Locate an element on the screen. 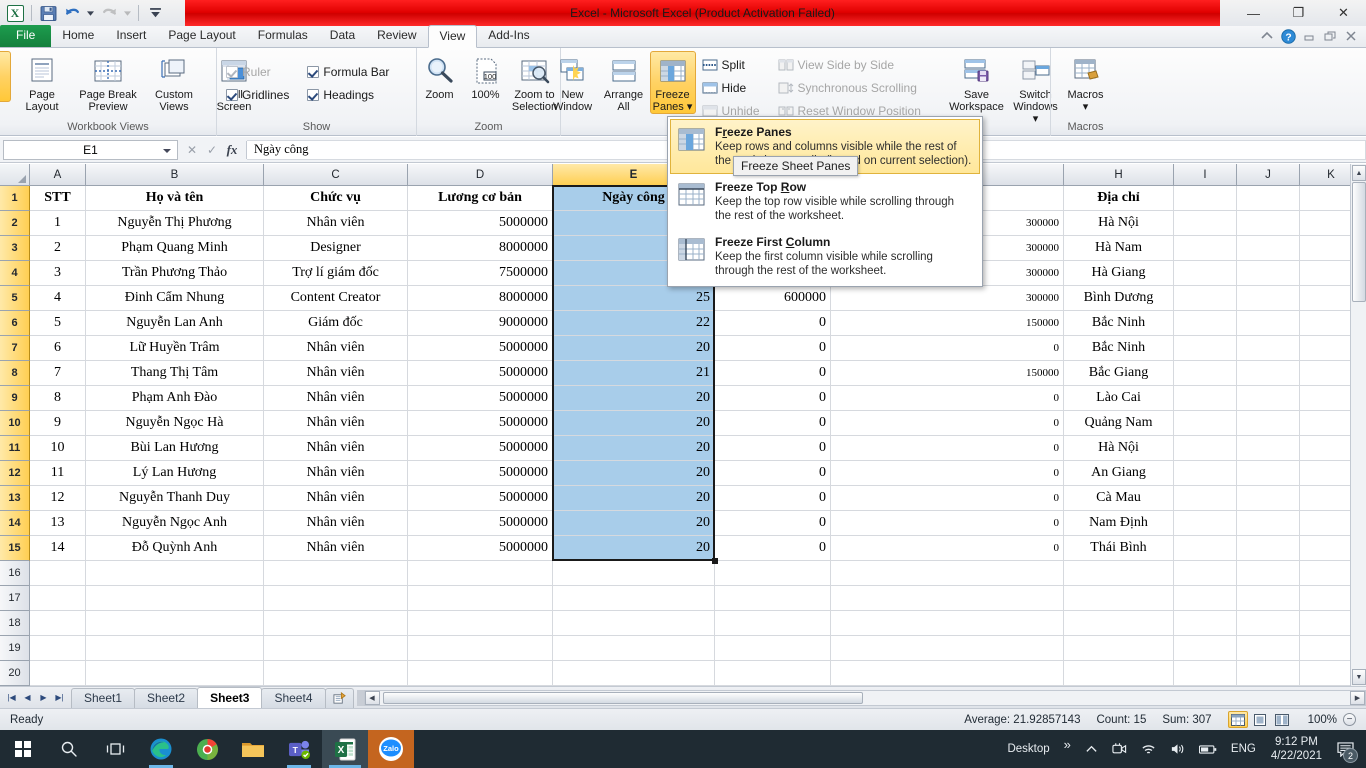 The image size is (1366, 768). cell-H19 is located at coordinates (1119, 648).